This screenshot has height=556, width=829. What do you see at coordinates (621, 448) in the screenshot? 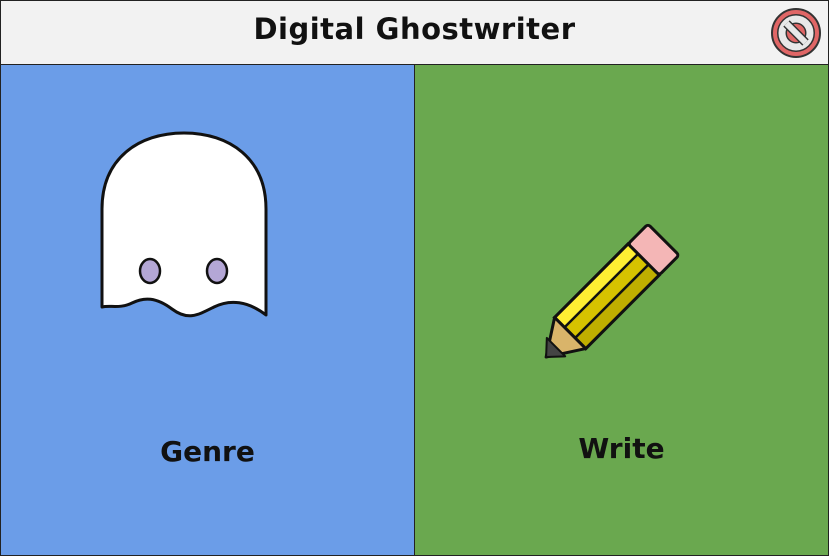
I see `write-label: Write` at bounding box center [621, 448].